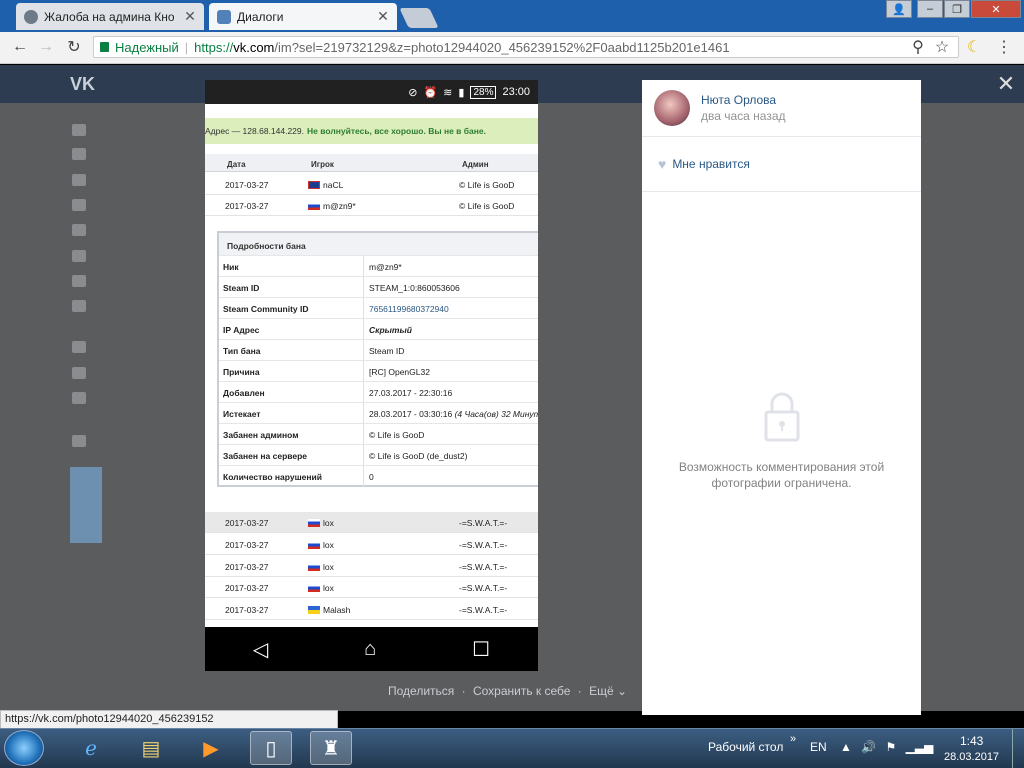 The height and width of the screenshot is (768, 1024). Describe the element at coordinates (236, 164) in the screenshot. I see `col-date: Дата` at that location.